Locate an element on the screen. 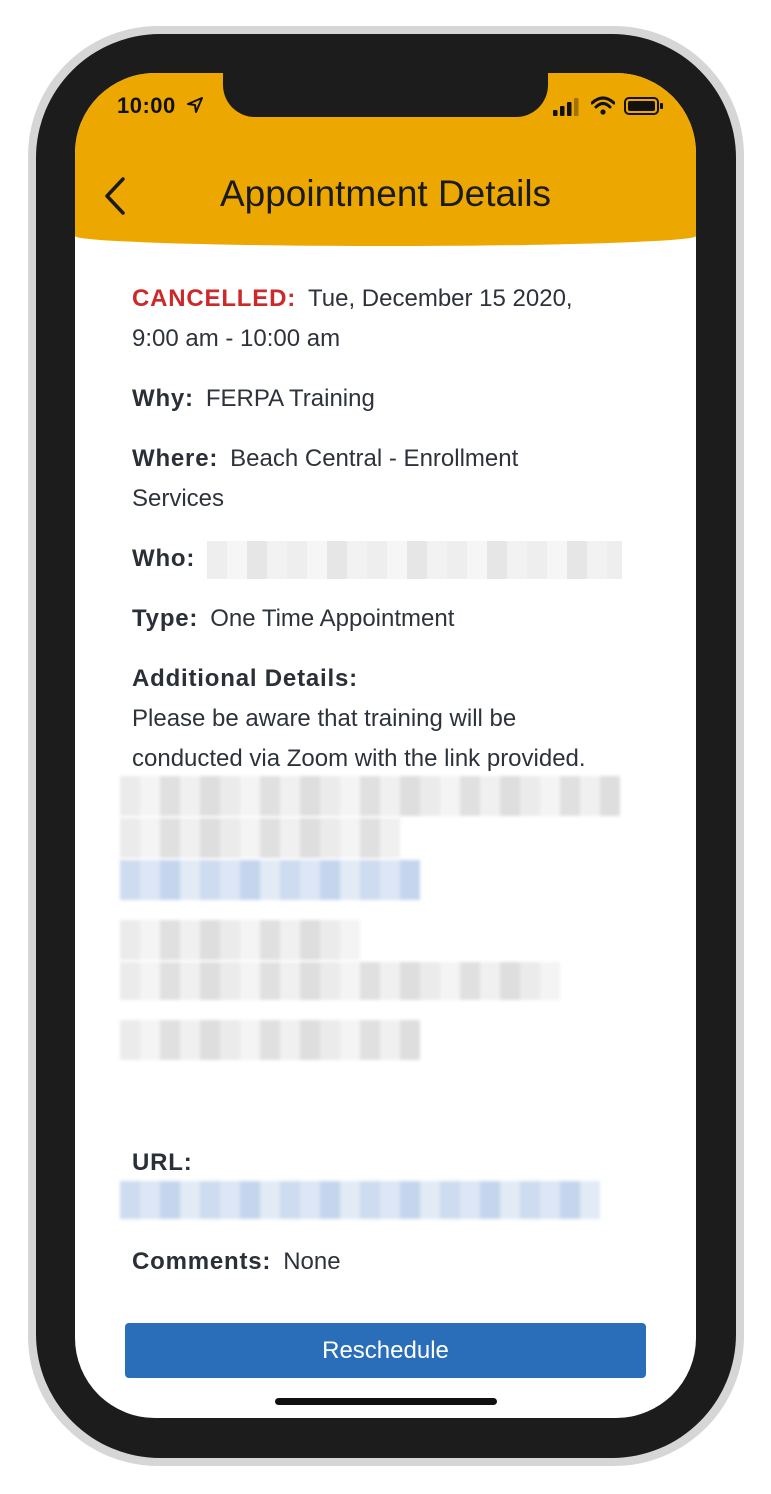  type-row: Type: One Time Appointment is located at coordinates (392, 619).